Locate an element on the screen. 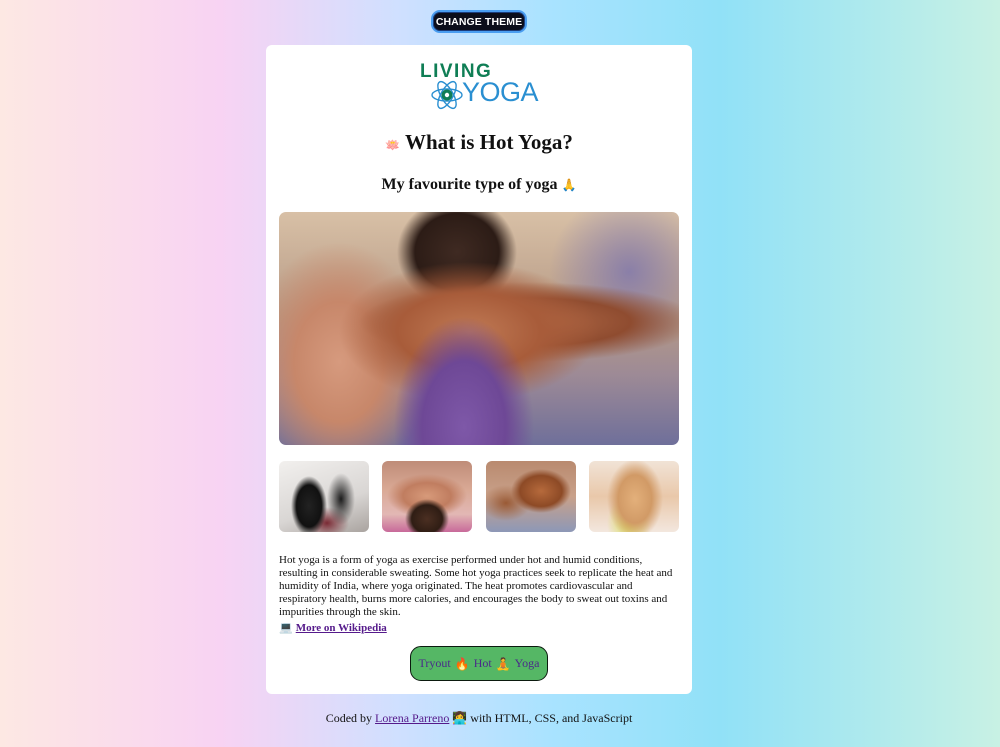  lotus-atom-icon is located at coordinates (447, 95).